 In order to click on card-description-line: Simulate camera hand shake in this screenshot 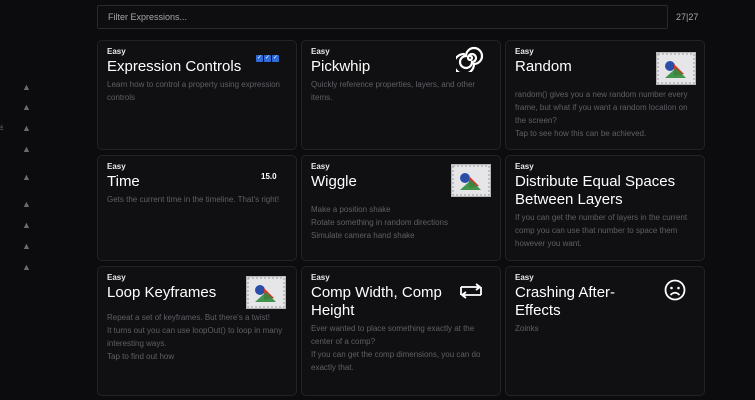, I will do `click(363, 235)`.